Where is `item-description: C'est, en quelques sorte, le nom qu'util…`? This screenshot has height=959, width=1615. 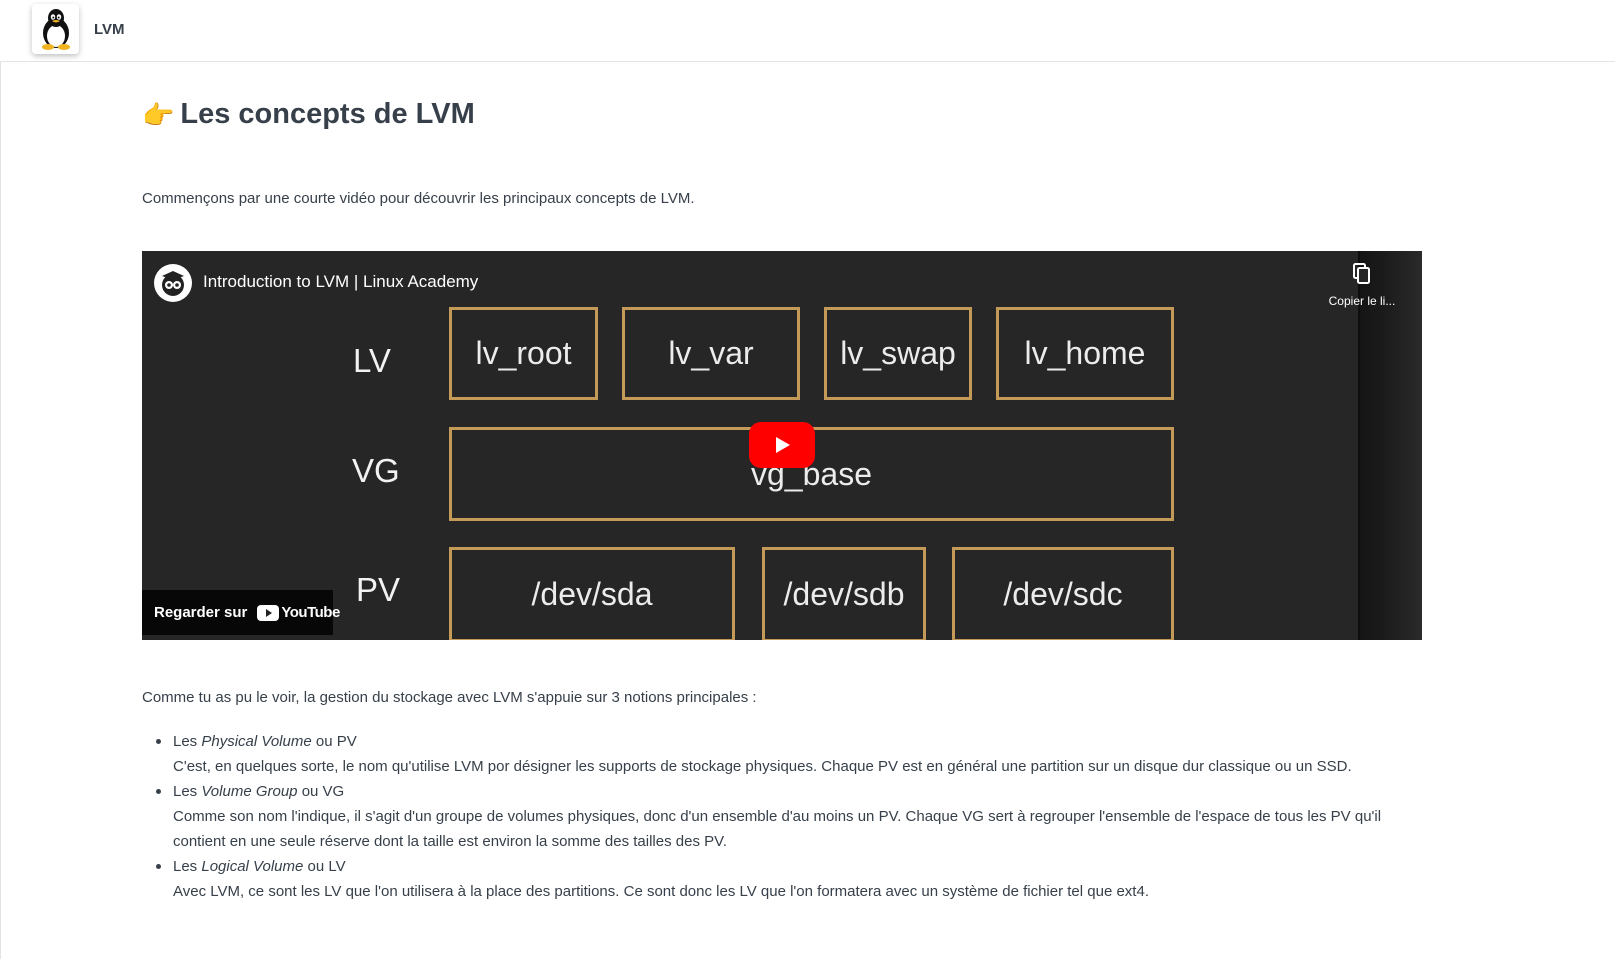
item-description: C'est, en quelques sorte, le nom qu'util… is located at coordinates (762, 766).